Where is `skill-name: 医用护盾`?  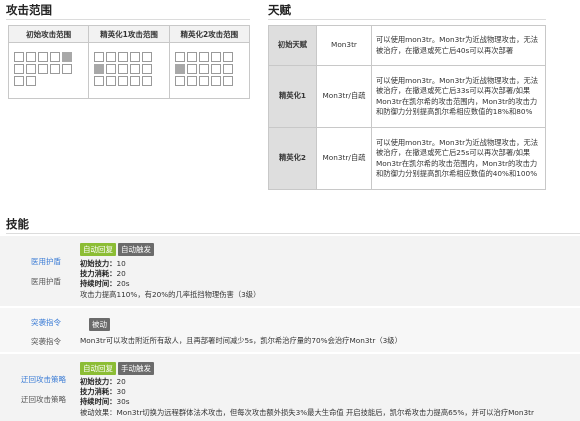 skill-name: 医用护盾 is located at coordinates (46, 281).